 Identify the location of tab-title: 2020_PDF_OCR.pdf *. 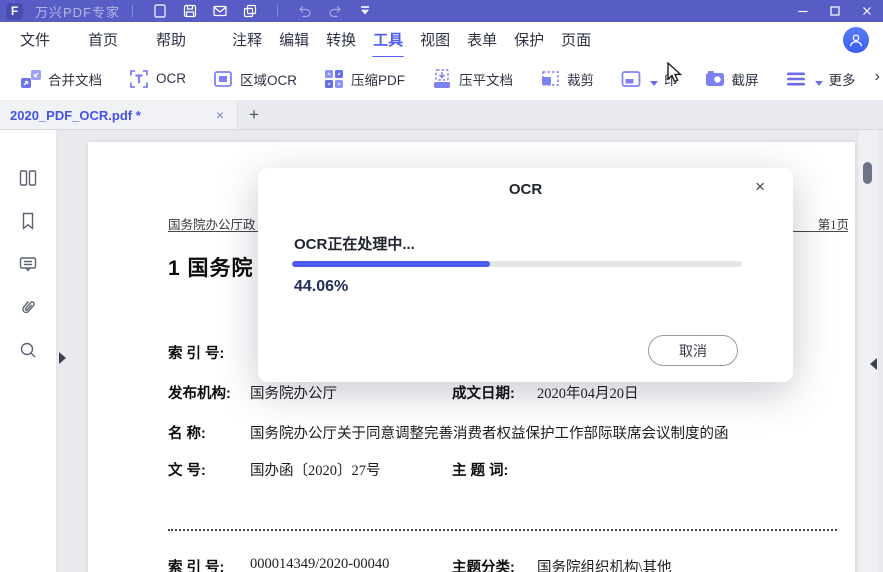
(75, 115).